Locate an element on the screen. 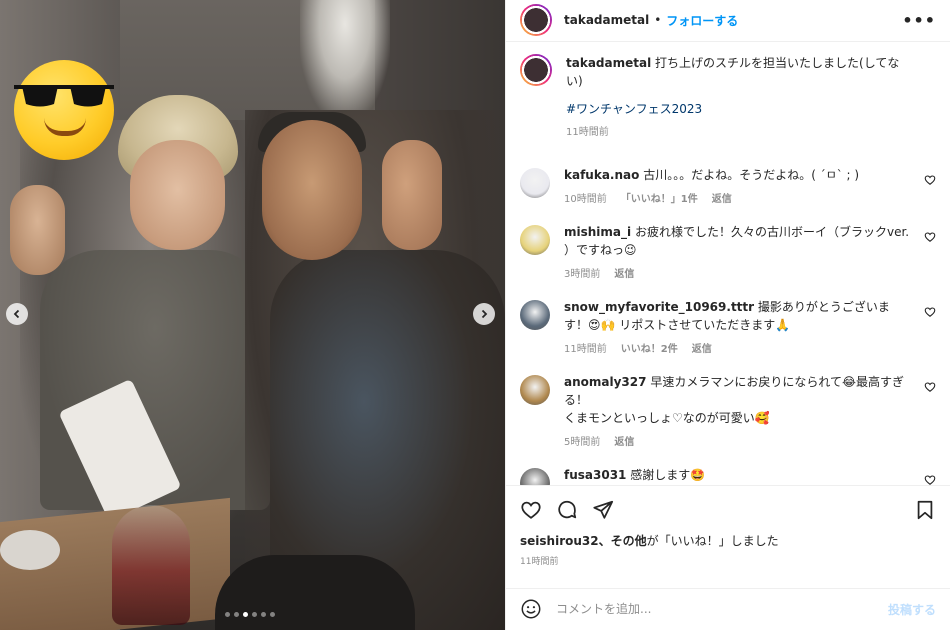 The height and width of the screenshot is (630, 950). caption-time: 11時間前 is located at coordinates (587, 132).